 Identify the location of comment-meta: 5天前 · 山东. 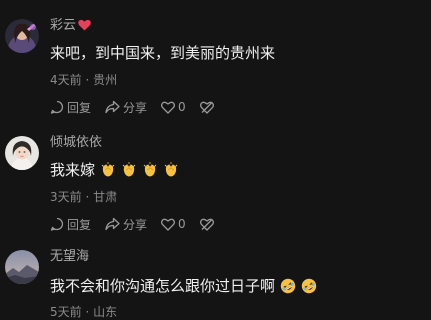
(83, 312).